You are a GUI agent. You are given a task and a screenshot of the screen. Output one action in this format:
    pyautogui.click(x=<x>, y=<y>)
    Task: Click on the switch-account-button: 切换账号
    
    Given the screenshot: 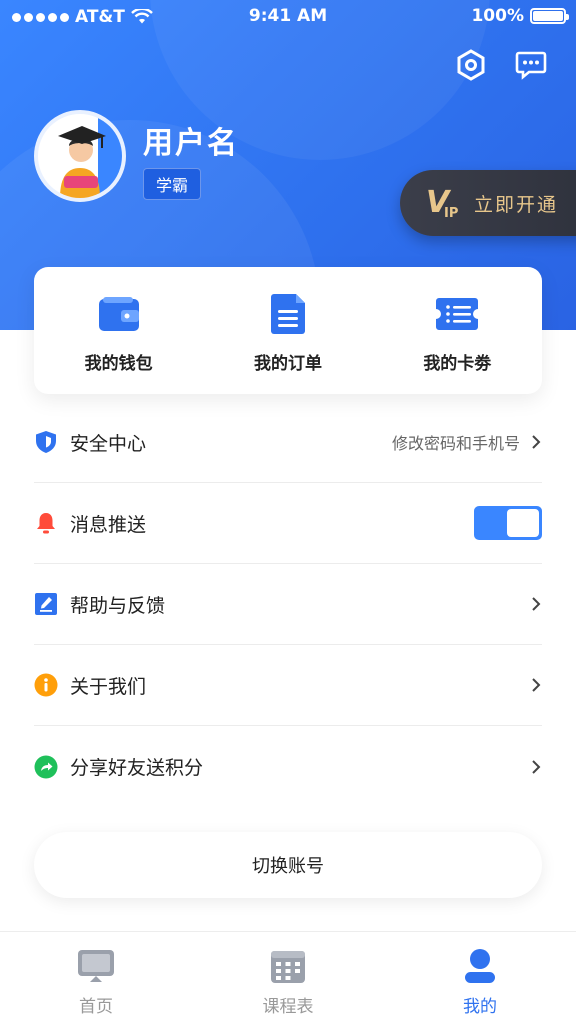 What is the action you would take?
    pyautogui.click(x=288, y=865)
    